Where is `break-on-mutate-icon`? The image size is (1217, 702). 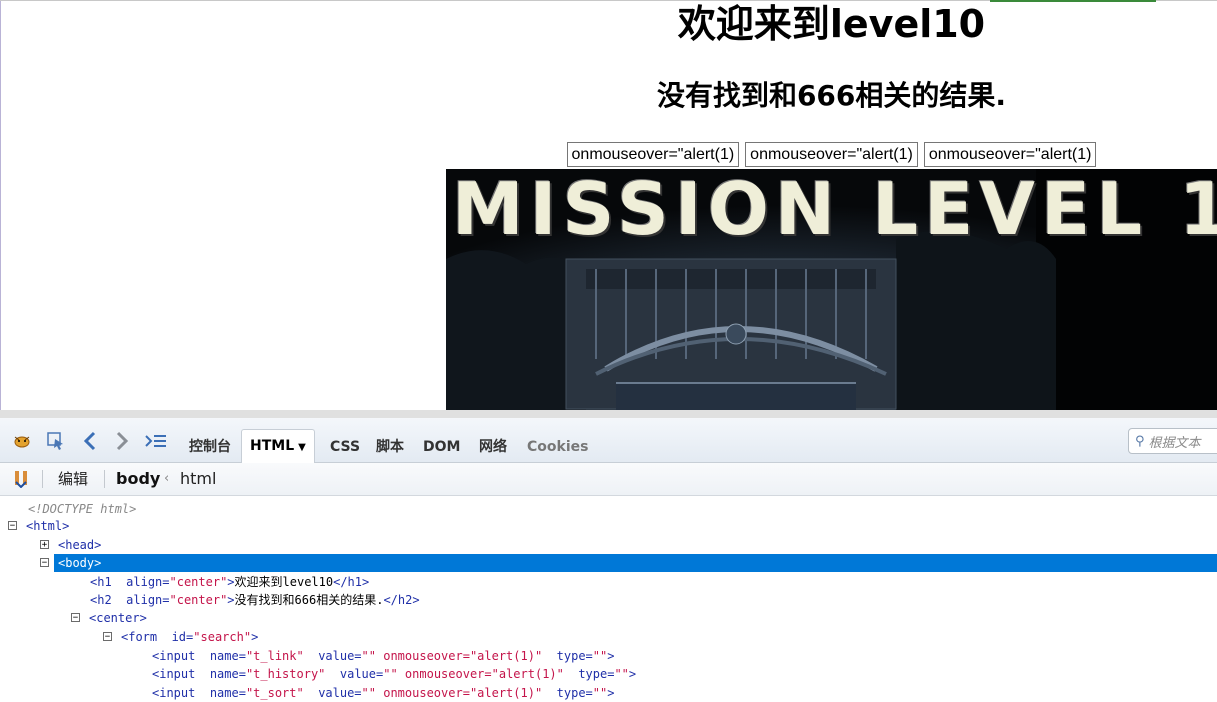
break-on-mutate-icon is located at coordinates (21, 479).